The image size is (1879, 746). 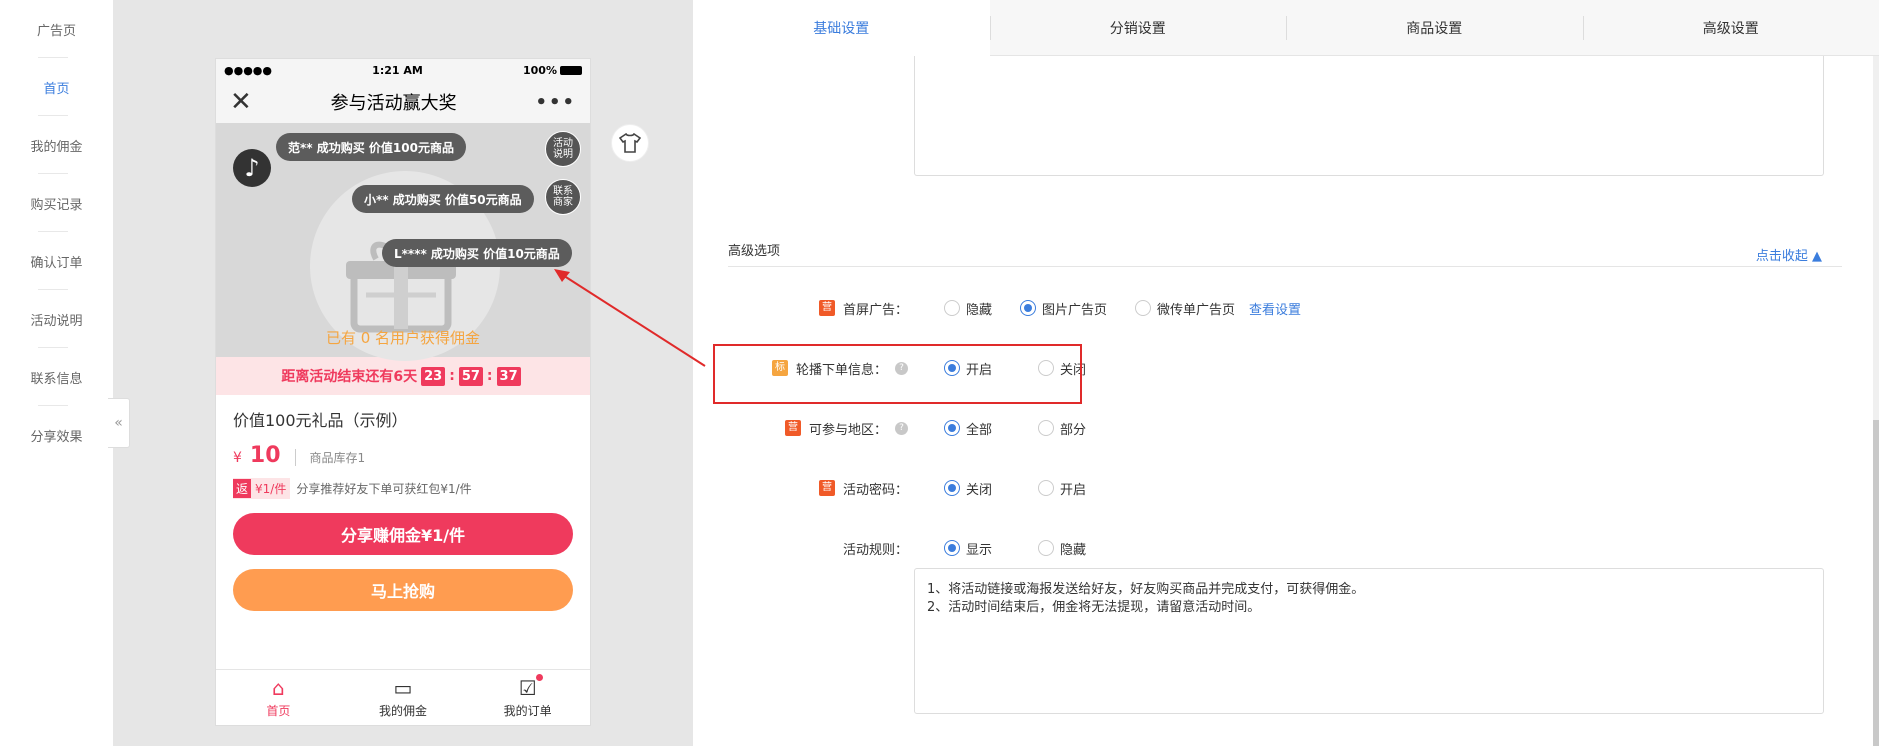 I want to click on password-label: 活动密码：, so click(x=875, y=490).